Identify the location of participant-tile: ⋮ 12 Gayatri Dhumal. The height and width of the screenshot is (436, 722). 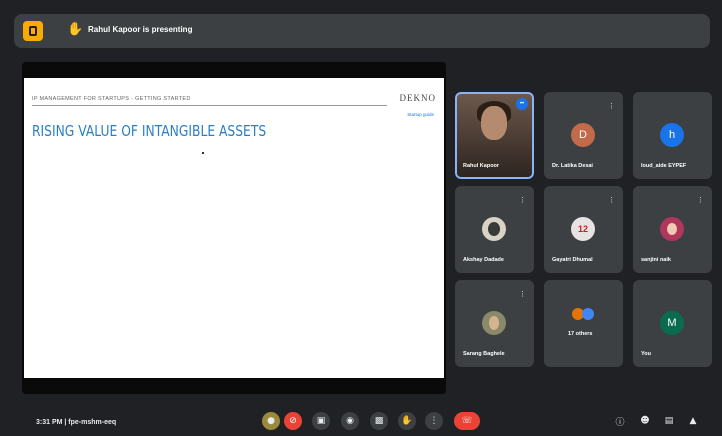
(583, 229).